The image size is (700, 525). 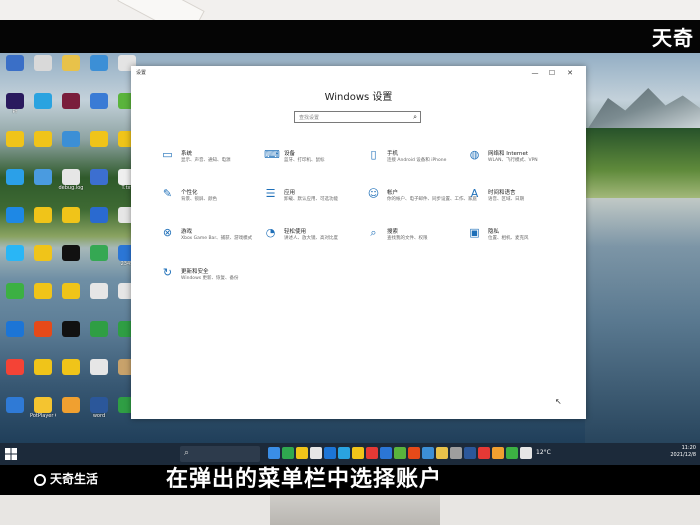 I want to click on system-clock: 11:20 2021/12/8, so click(x=683, y=452).